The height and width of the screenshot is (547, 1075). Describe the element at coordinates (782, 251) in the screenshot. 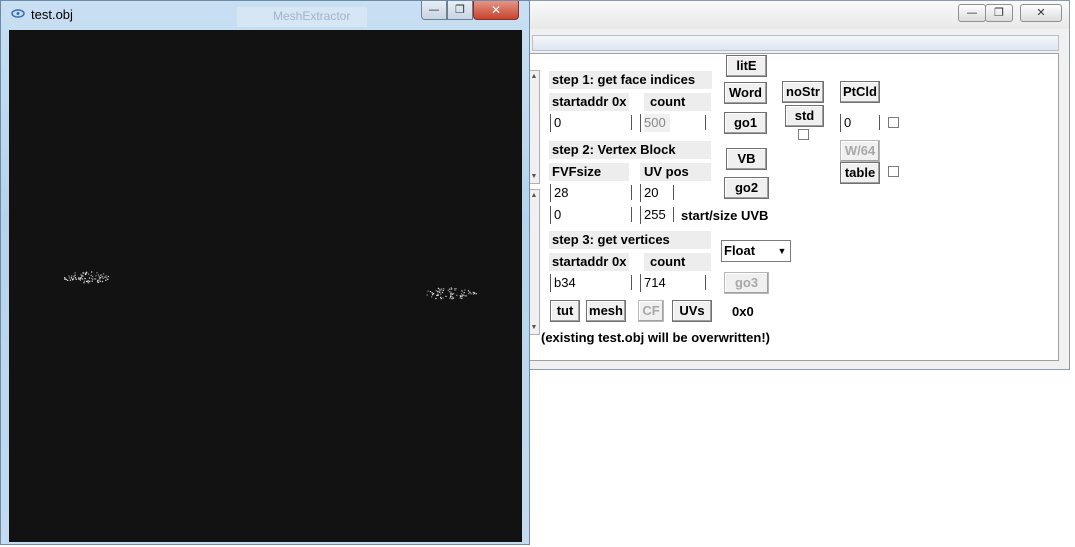

I see `chevron-down-icon: ▼` at that location.